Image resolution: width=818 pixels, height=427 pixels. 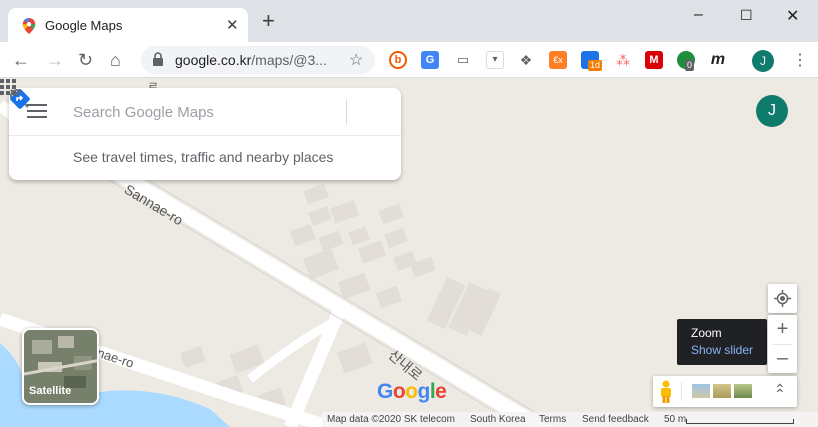 What do you see at coordinates (780, 398) in the screenshot?
I see `expand-imagery-icon: ⌃ ⌃` at bounding box center [780, 398].